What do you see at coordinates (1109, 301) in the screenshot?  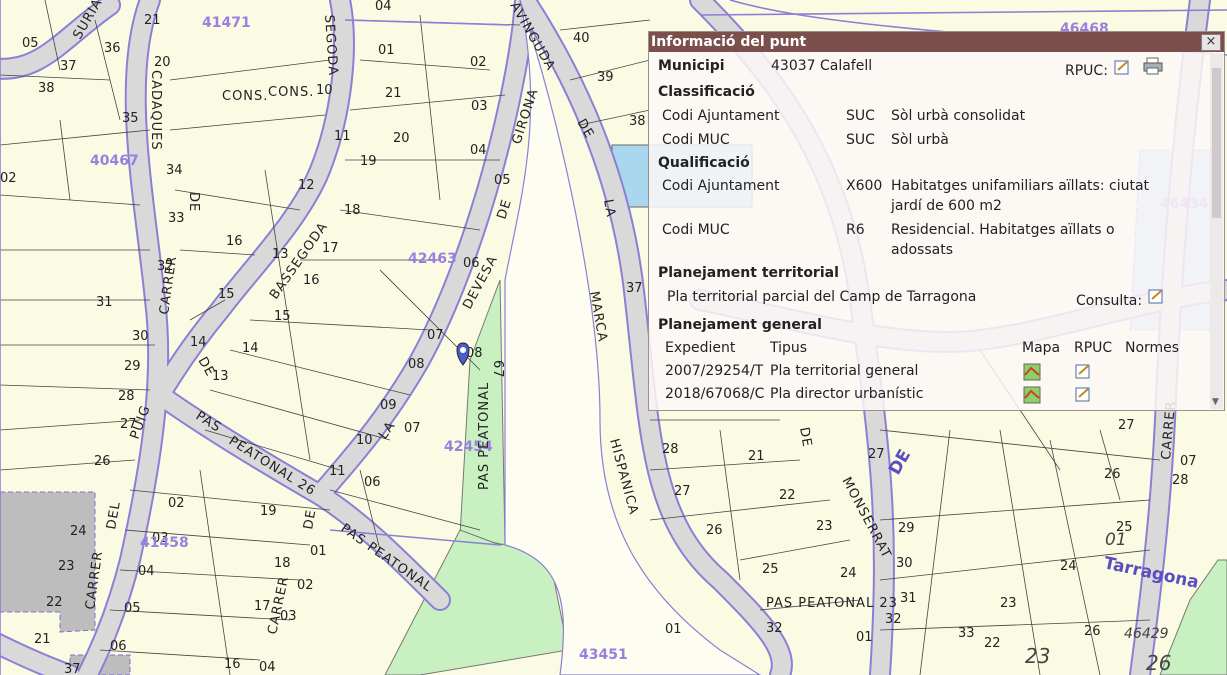 I see `consulta-label: Consulta:` at bounding box center [1109, 301].